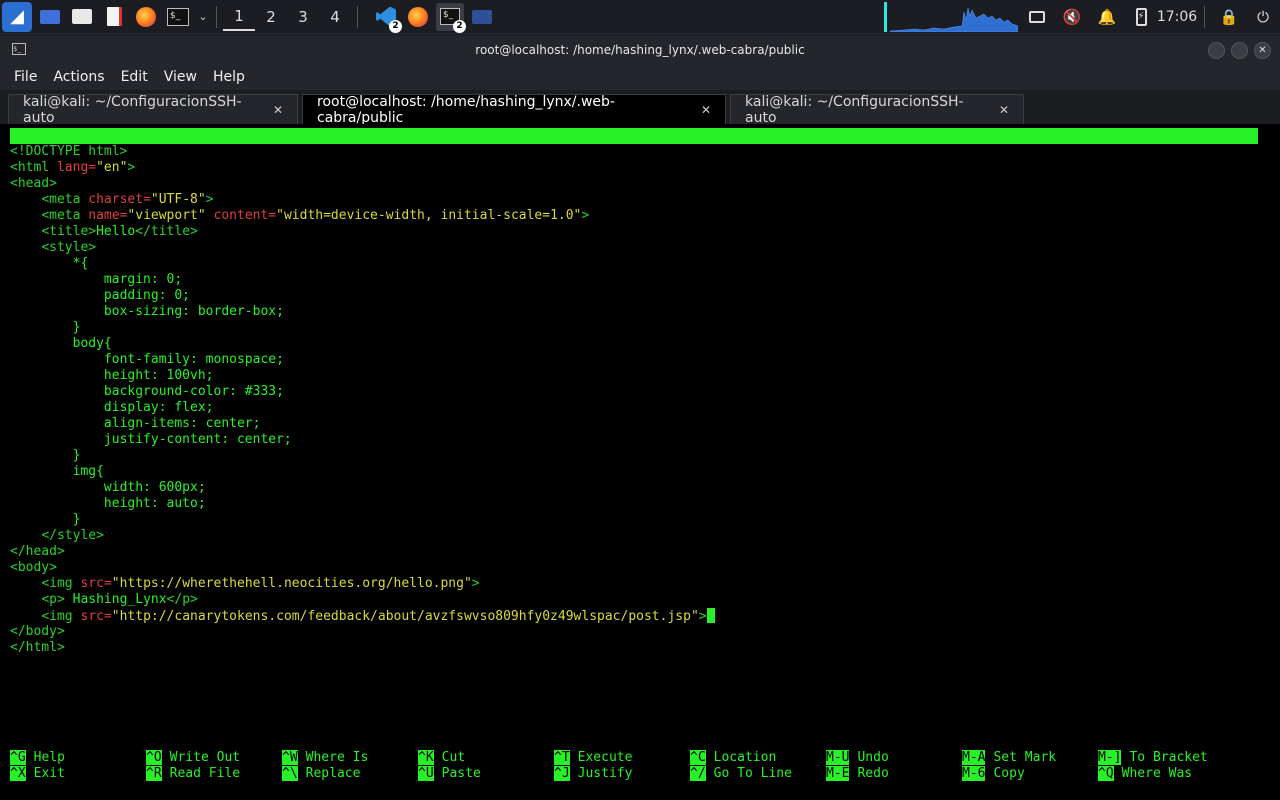 This screenshot has height=800, width=1280. Describe the element at coordinates (362, 200) in the screenshot. I see `code-line: <meta charset="UTF-8">` at that location.